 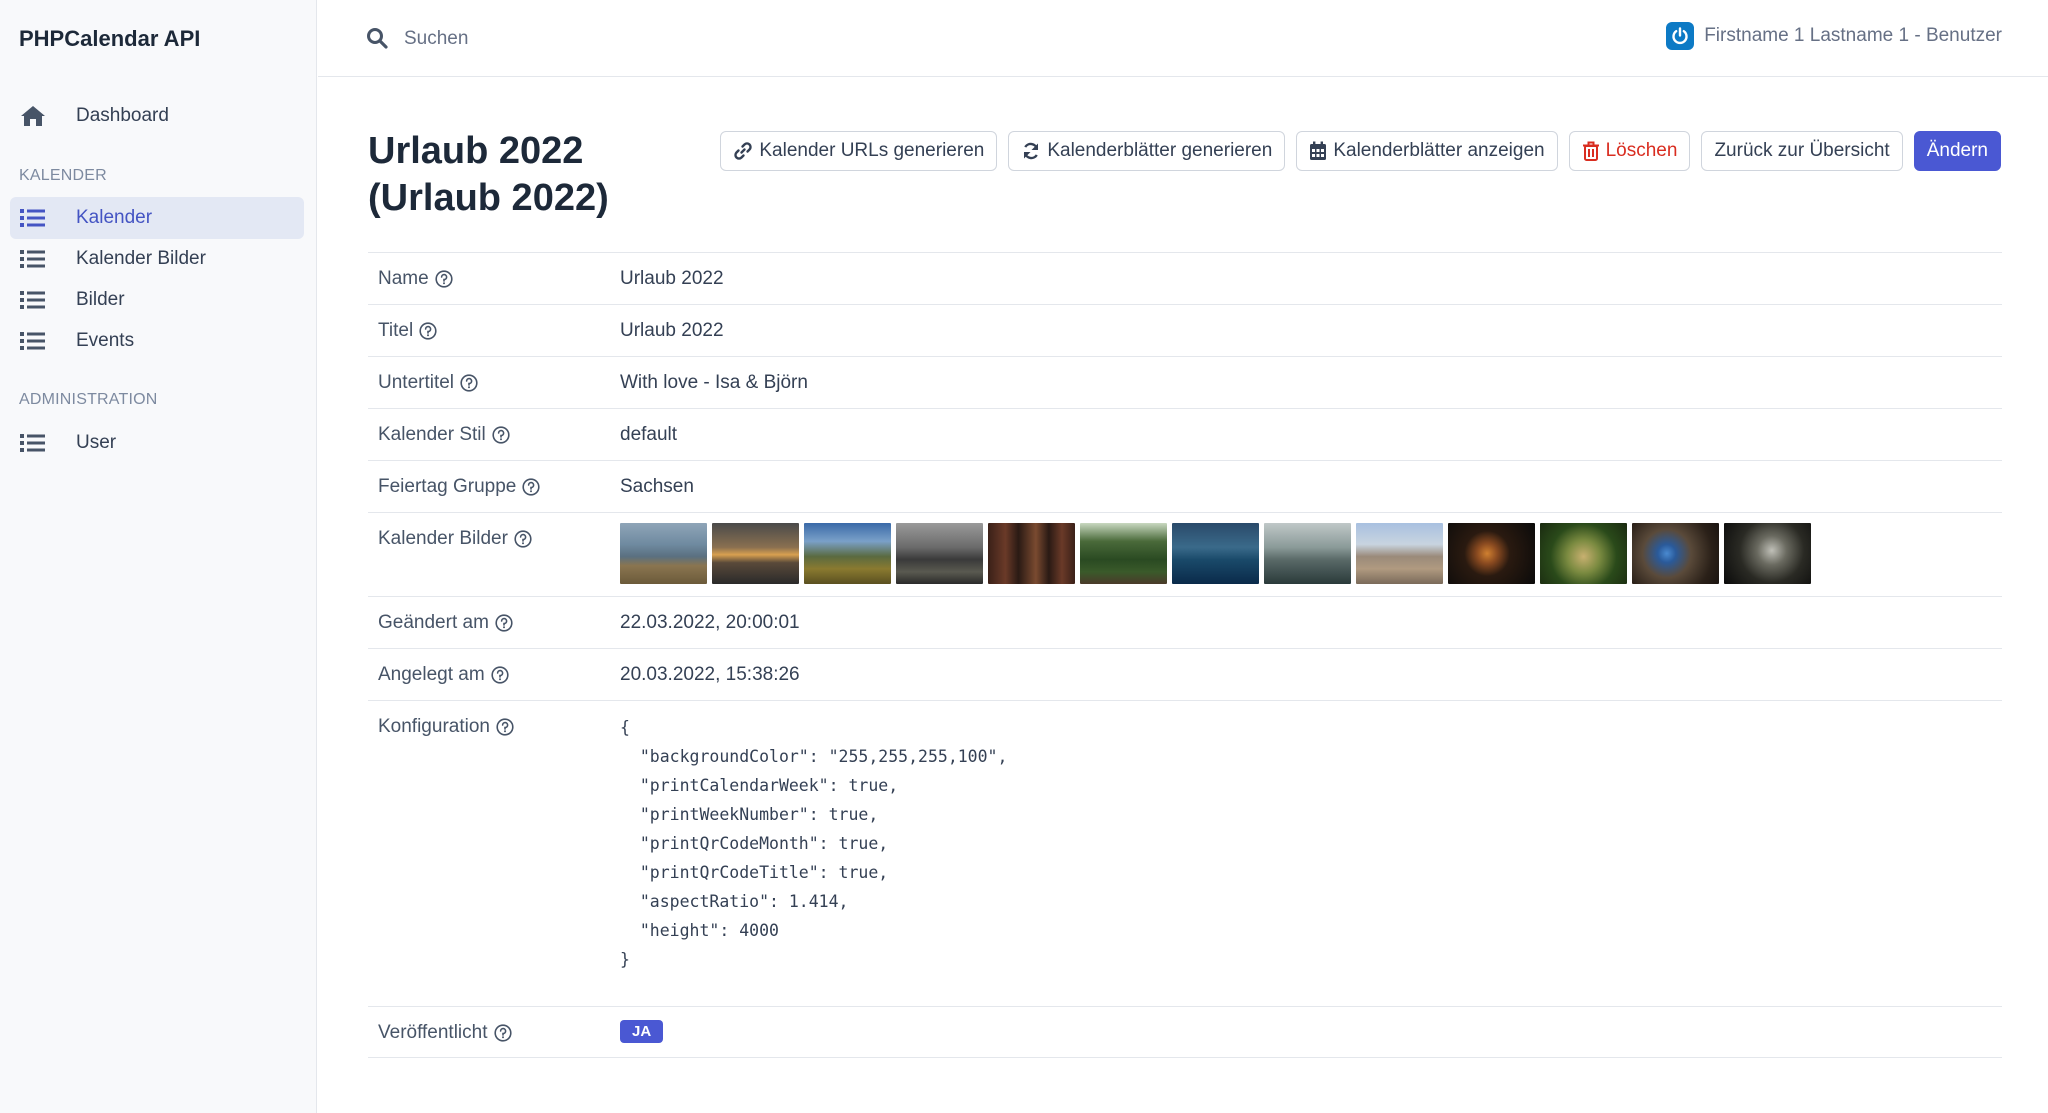 What do you see at coordinates (105, 340) in the screenshot?
I see `sidebar-item-label: Events` at bounding box center [105, 340].